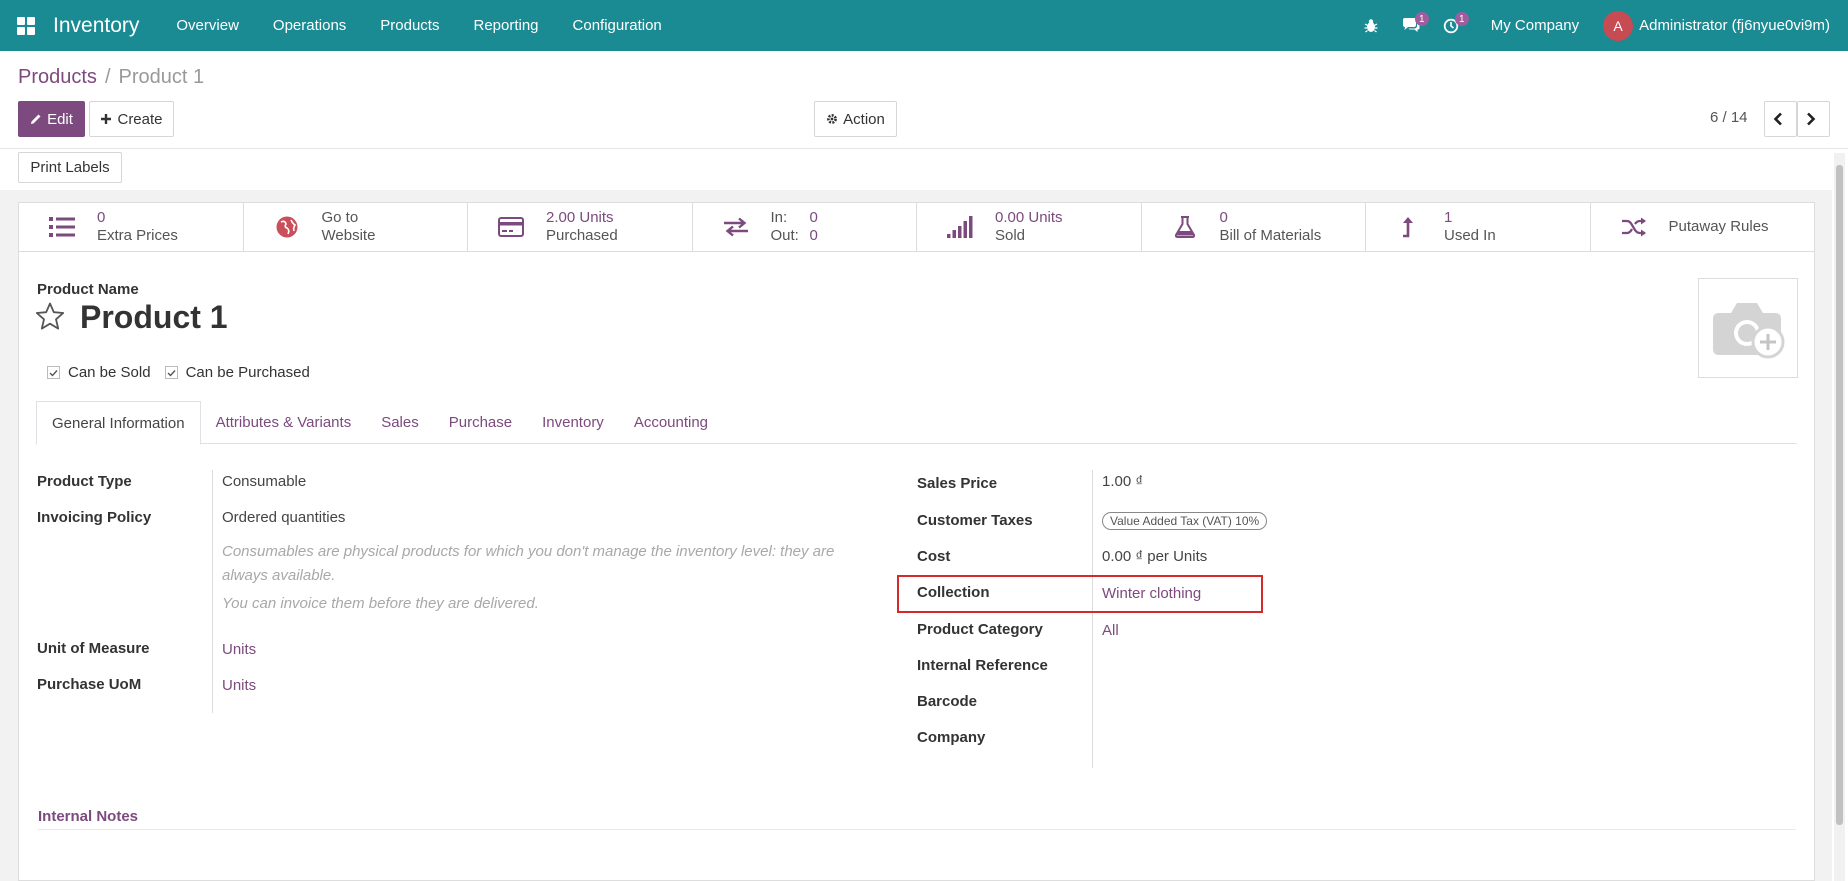  What do you see at coordinates (947, 701) in the screenshot?
I see `barcode-label: Barcode` at bounding box center [947, 701].